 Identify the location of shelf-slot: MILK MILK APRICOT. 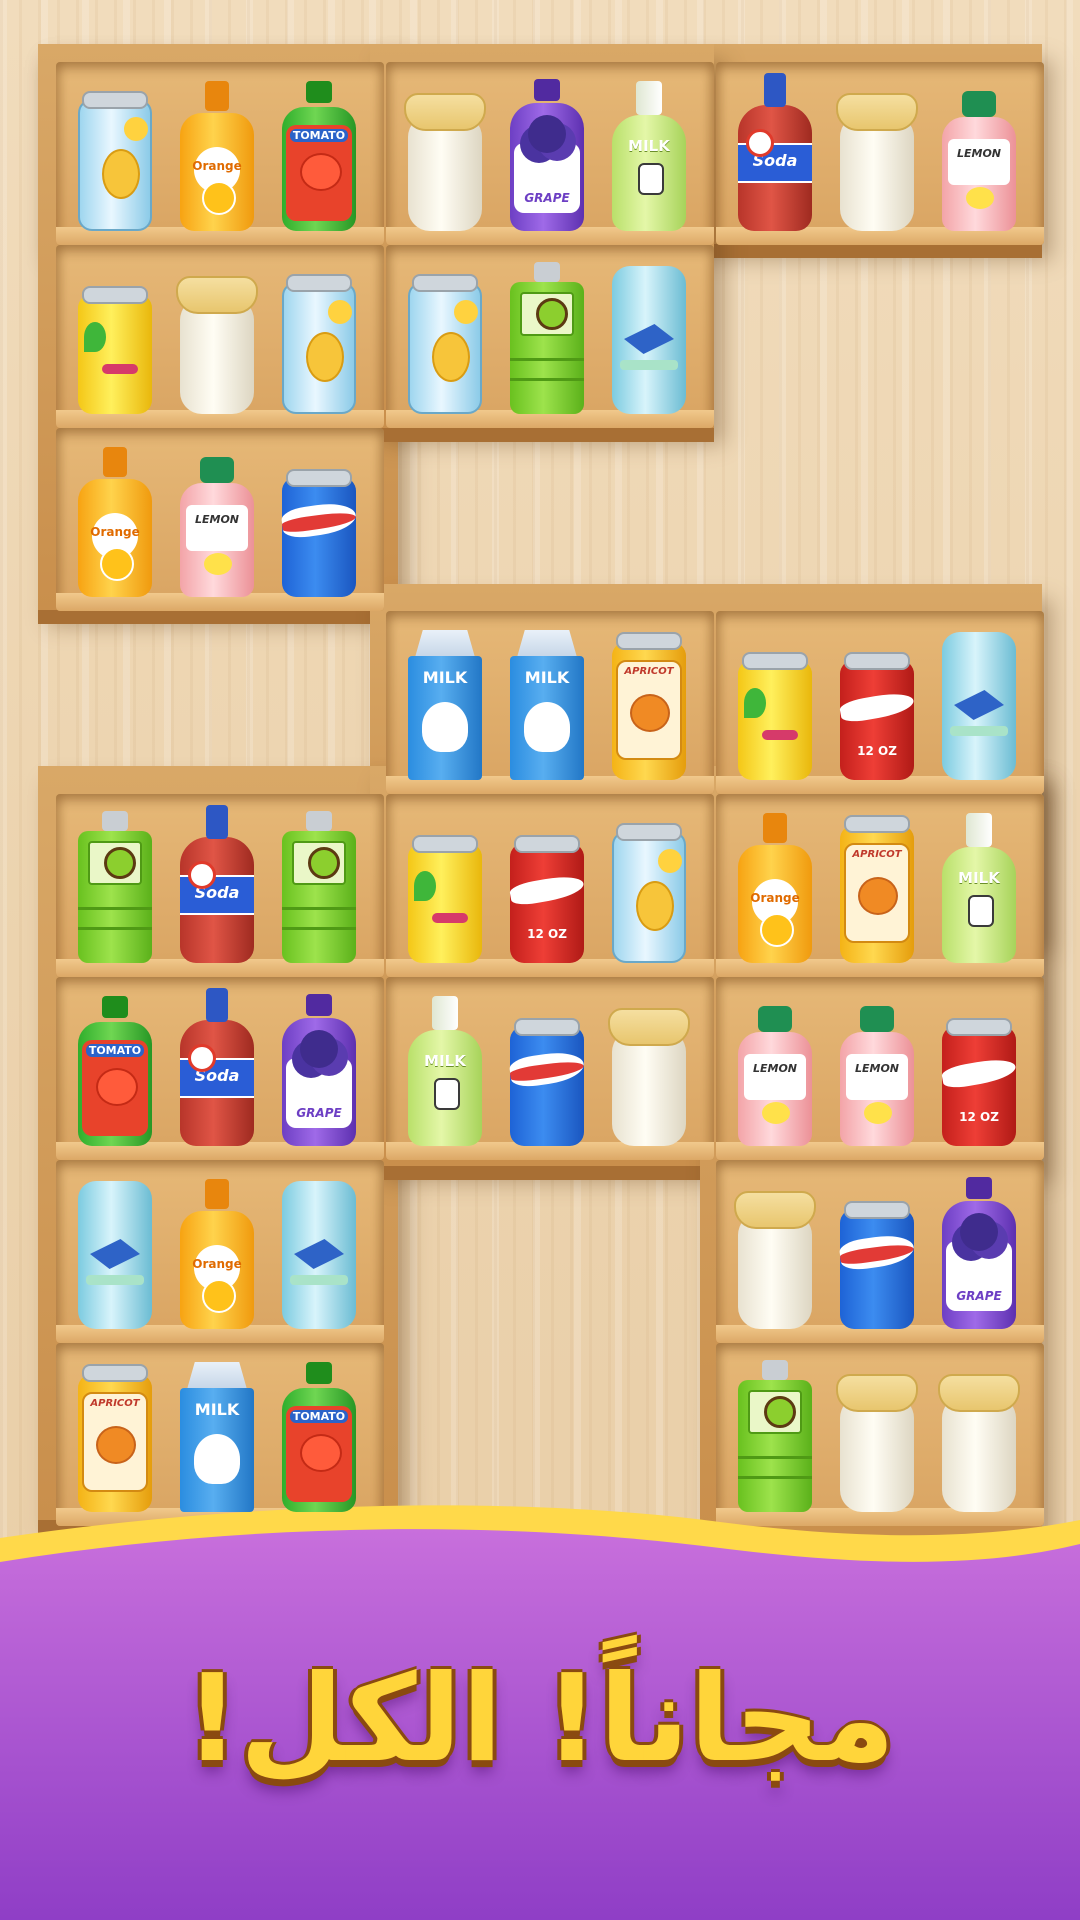
(550, 702).